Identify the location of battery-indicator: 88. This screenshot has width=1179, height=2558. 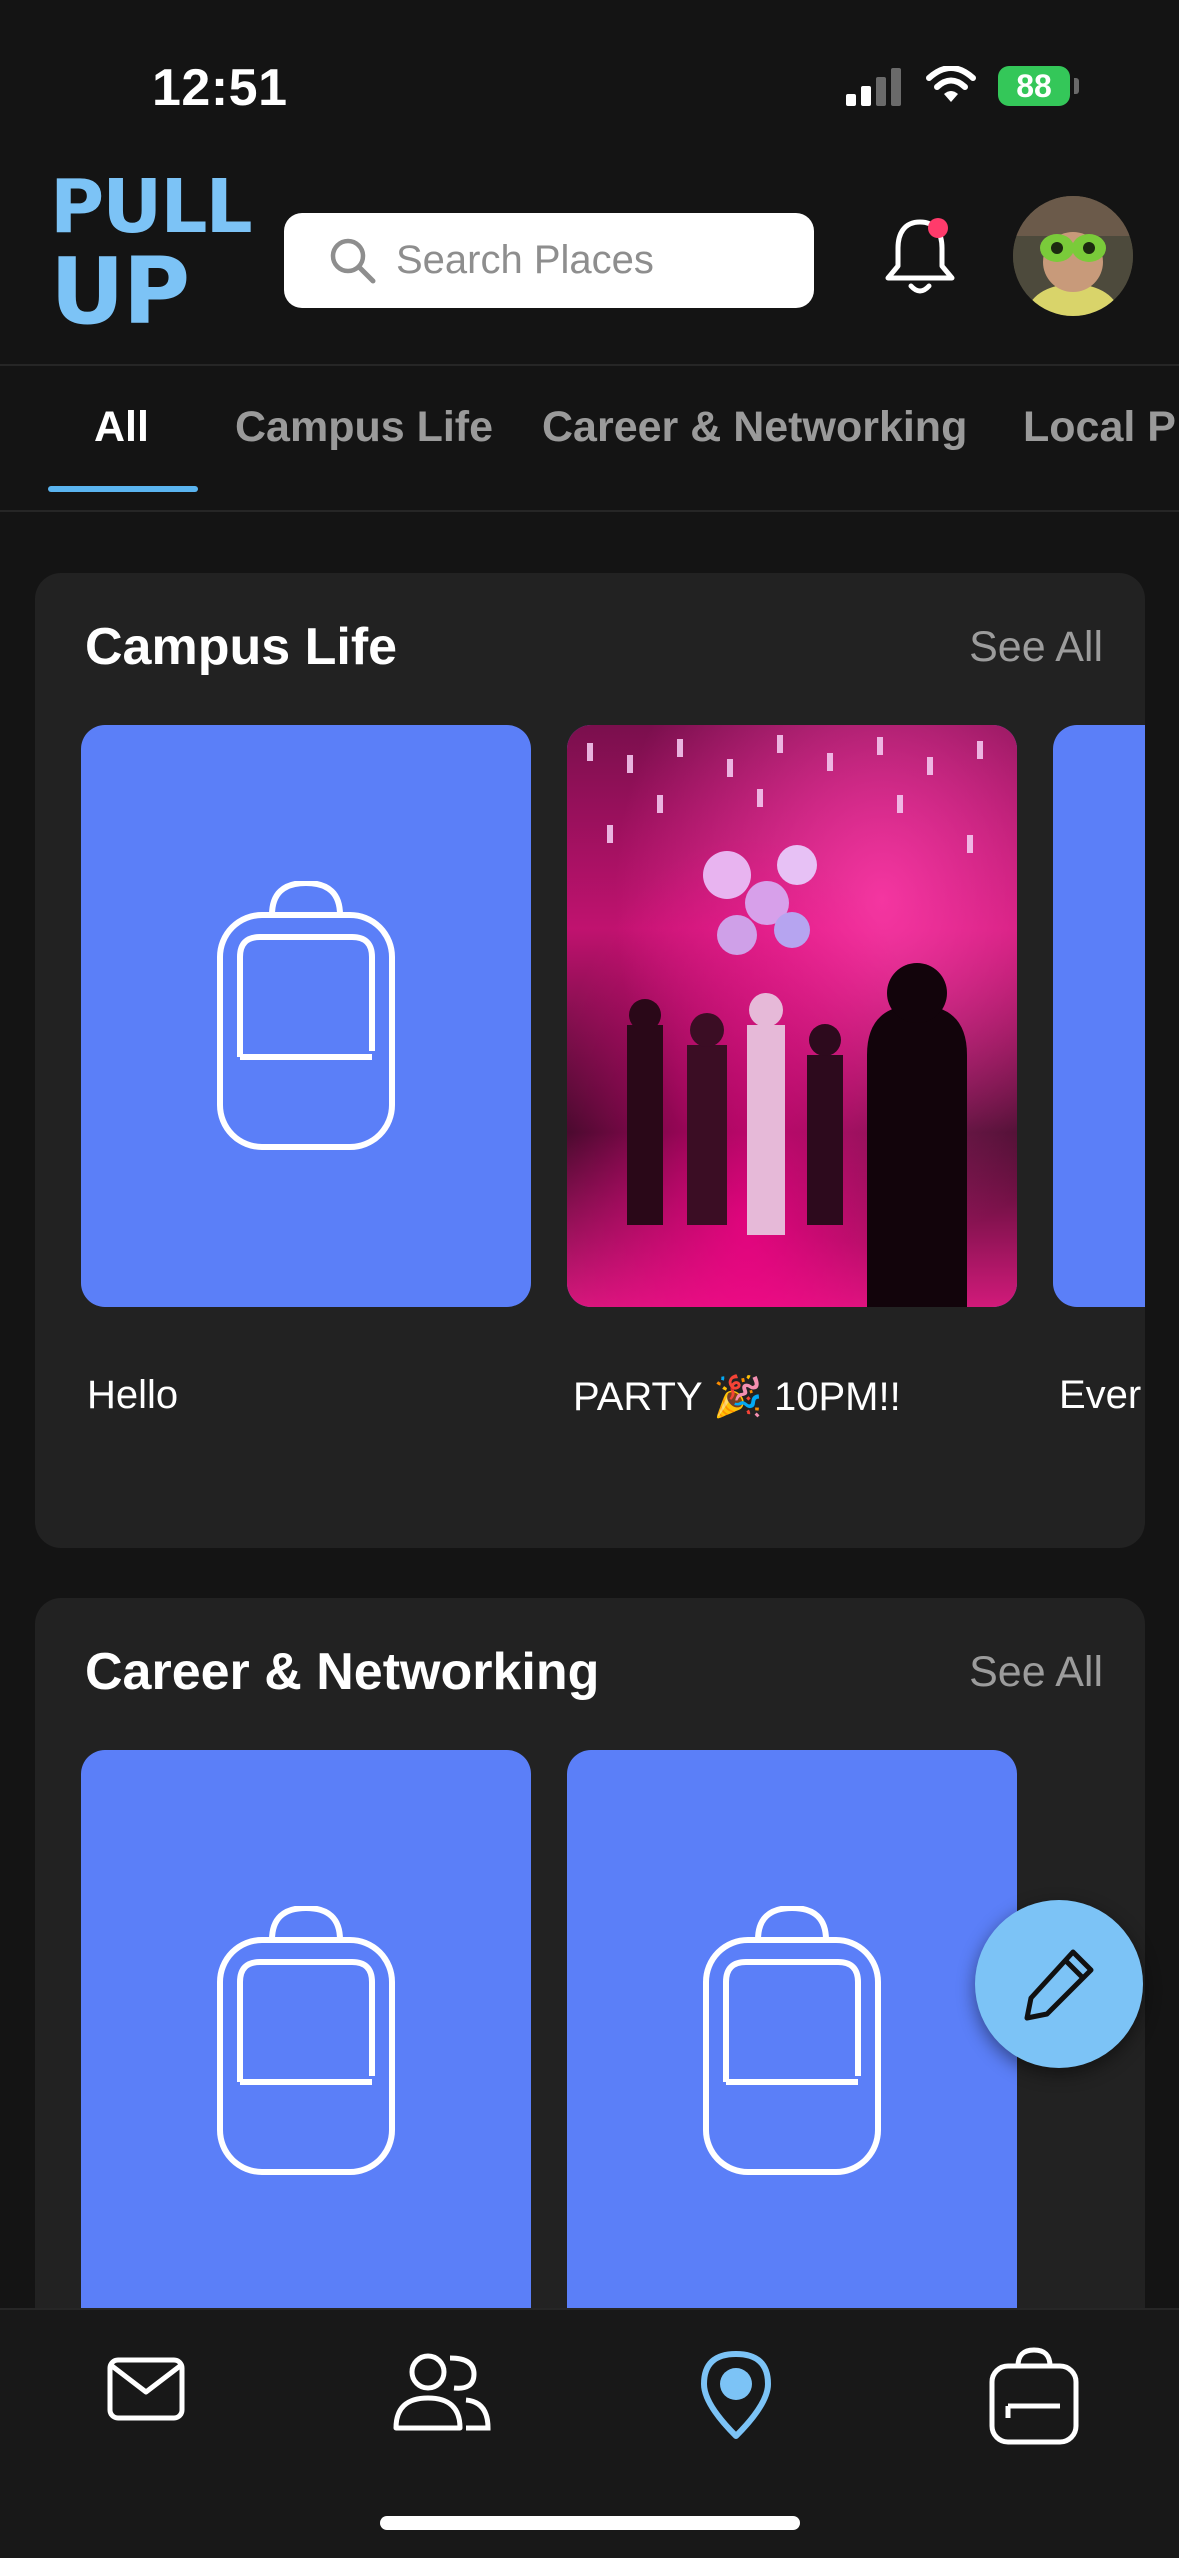
(1034, 86).